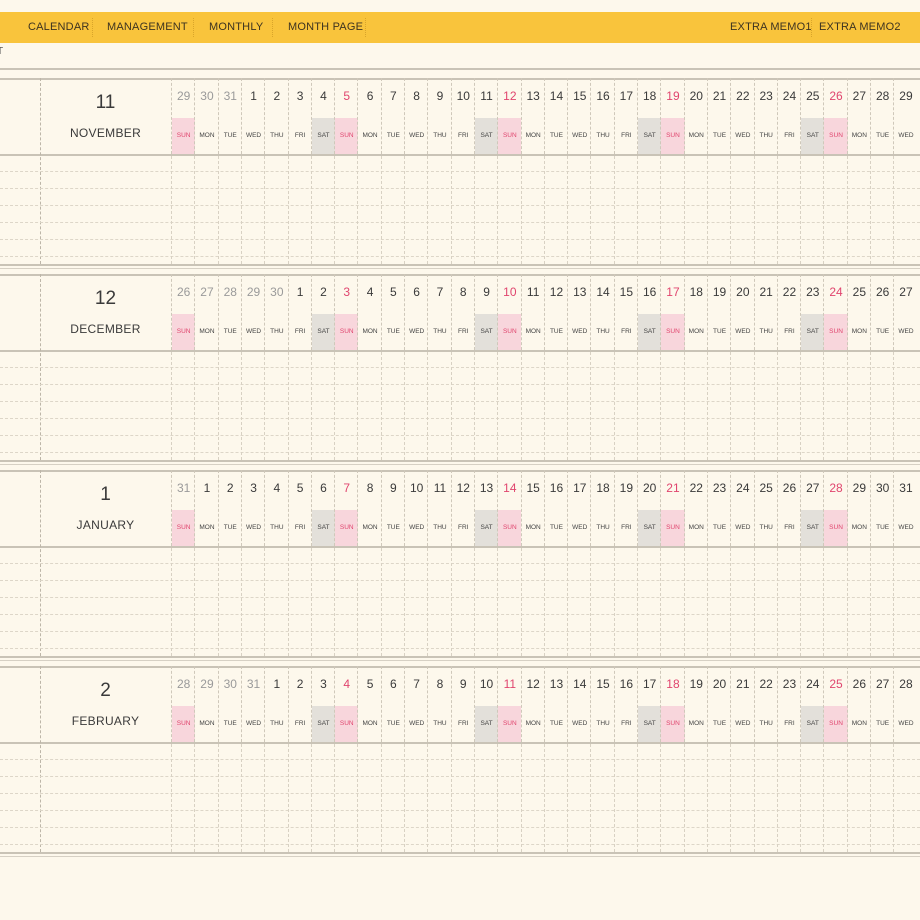 The width and height of the screenshot is (920, 920). I want to click on day-cell: 9 THU, so click(439, 116).